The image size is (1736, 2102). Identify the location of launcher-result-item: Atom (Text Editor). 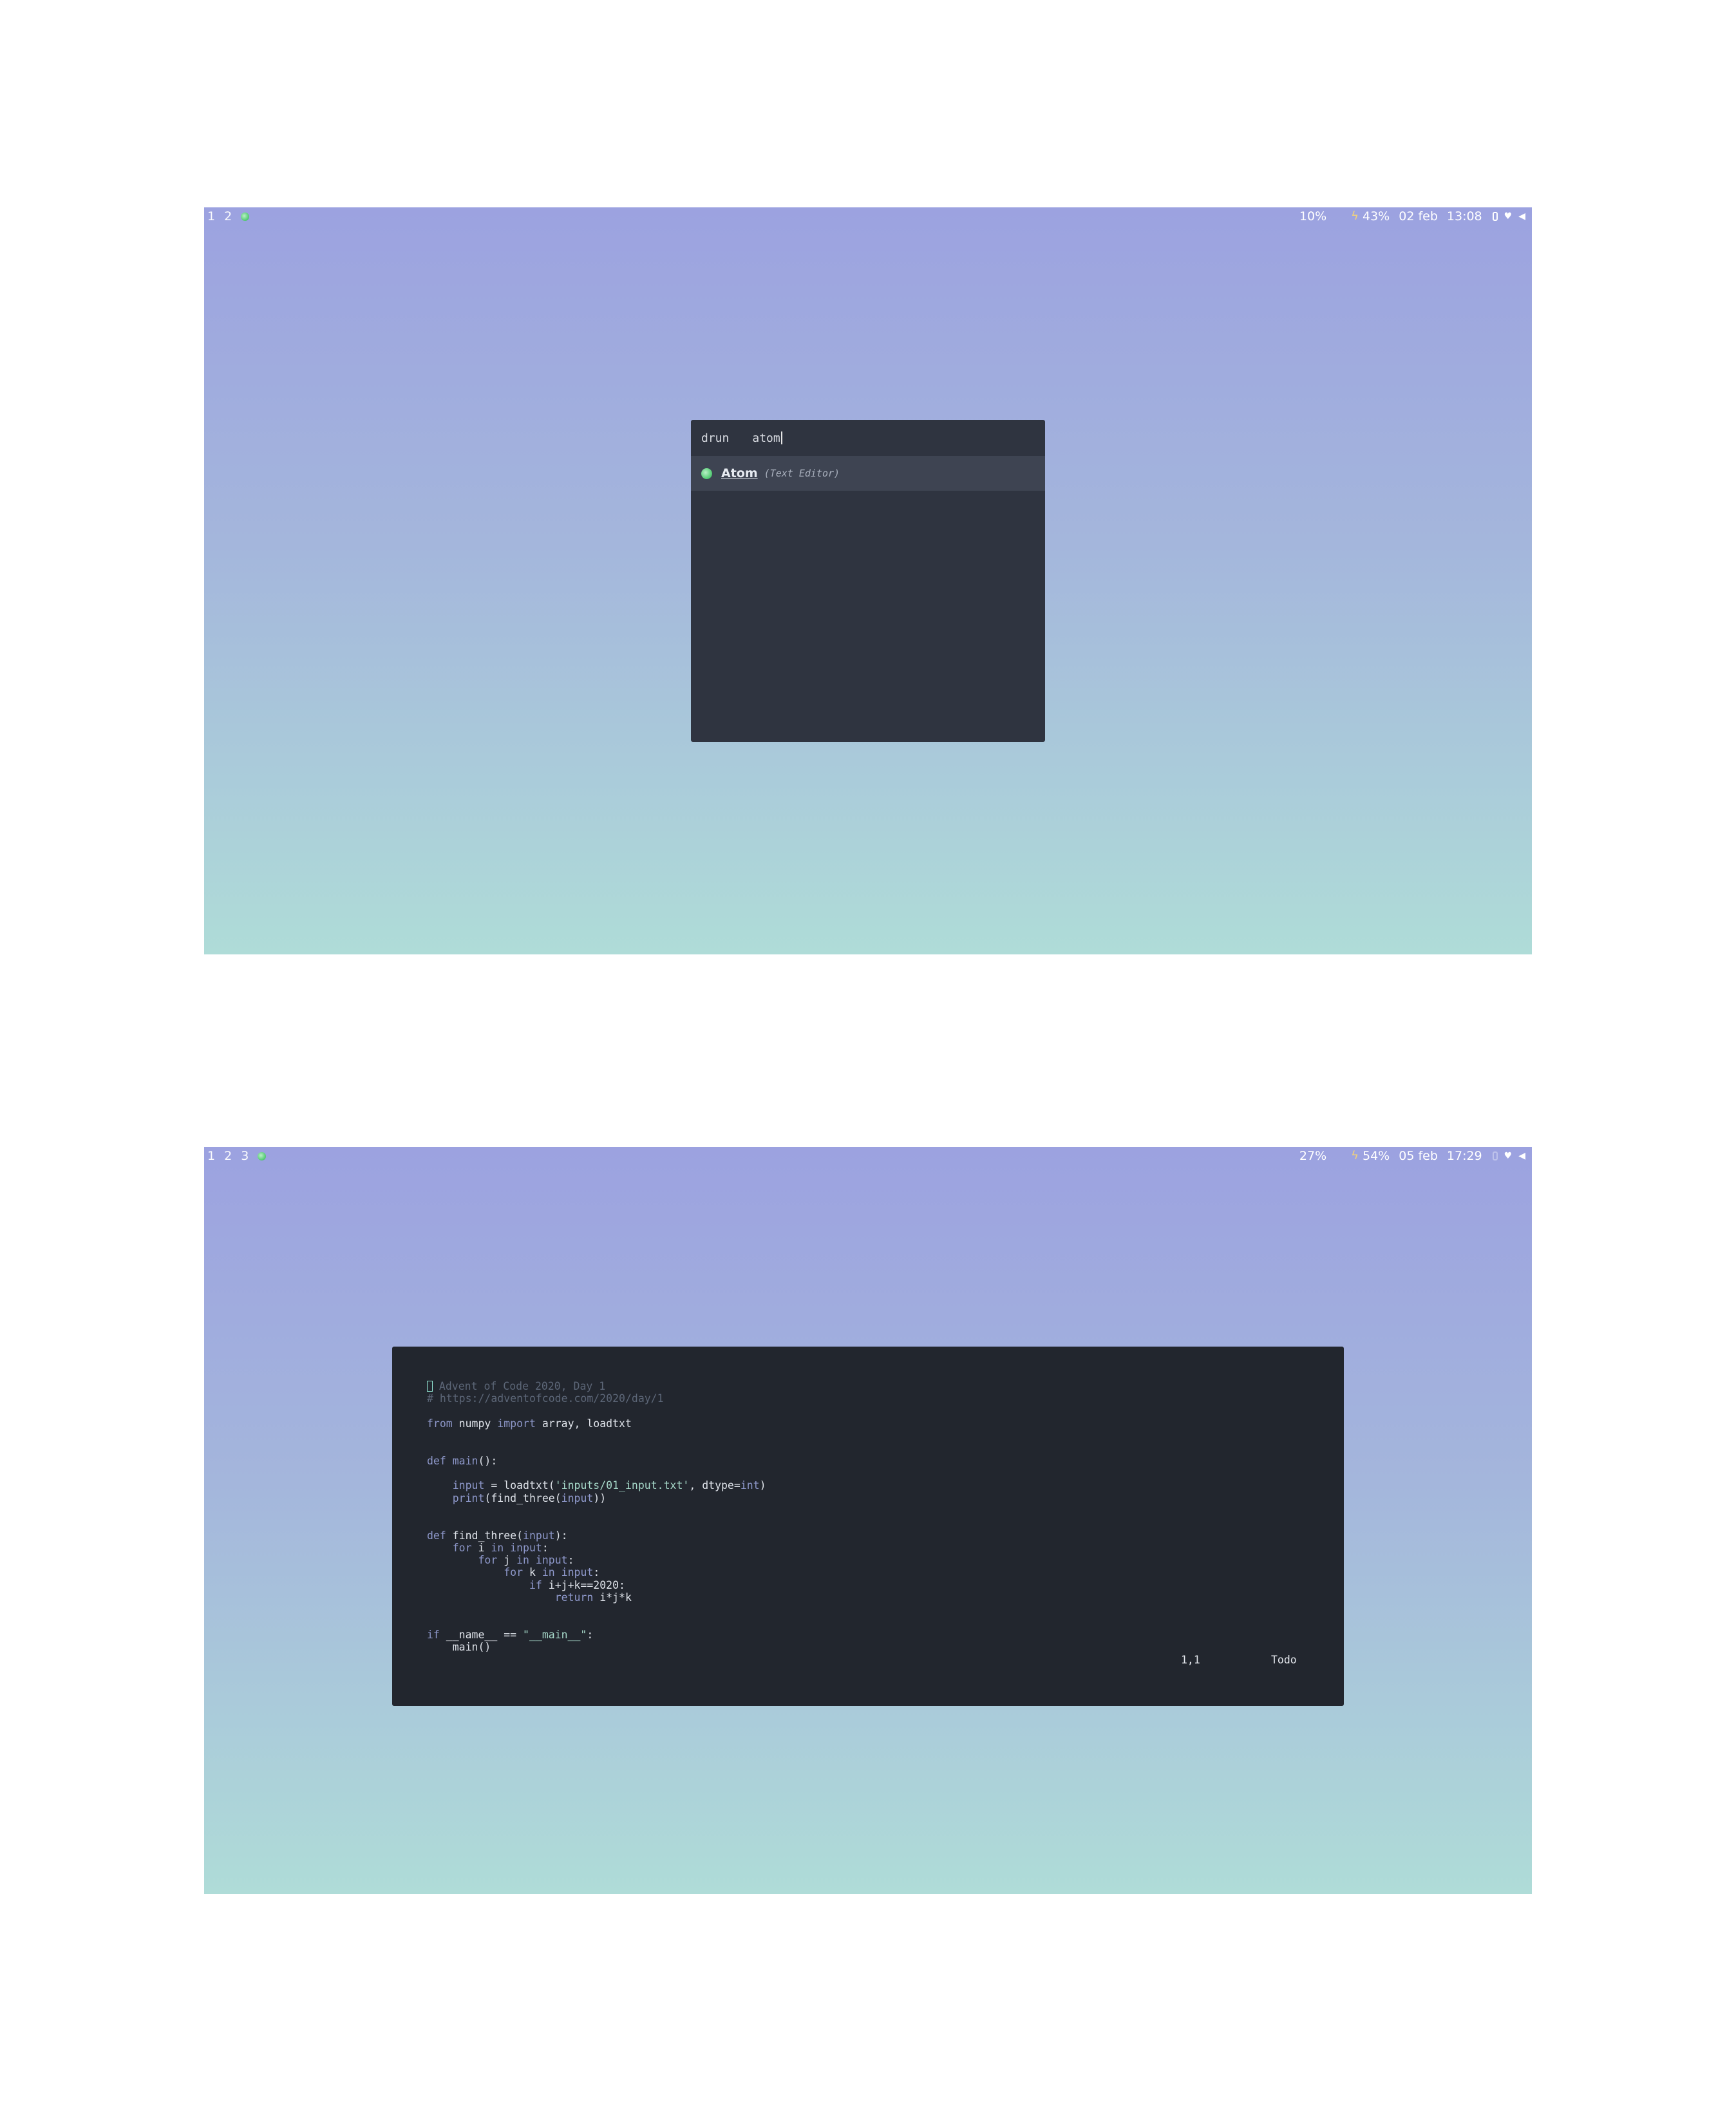
(868, 474).